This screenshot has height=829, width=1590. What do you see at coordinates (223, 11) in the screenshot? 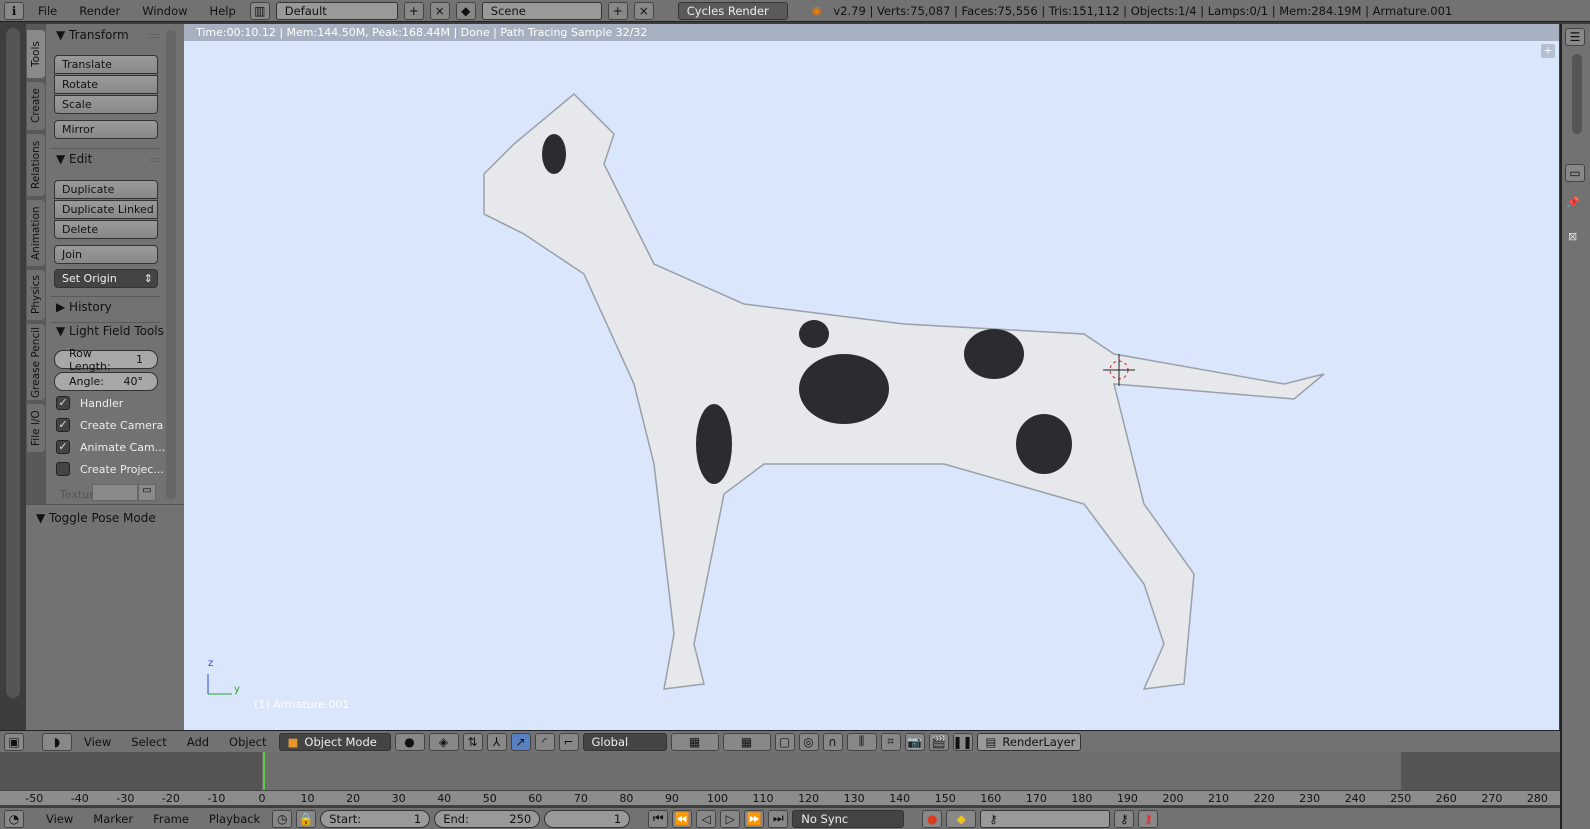
I see `menu-help: Help` at bounding box center [223, 11].